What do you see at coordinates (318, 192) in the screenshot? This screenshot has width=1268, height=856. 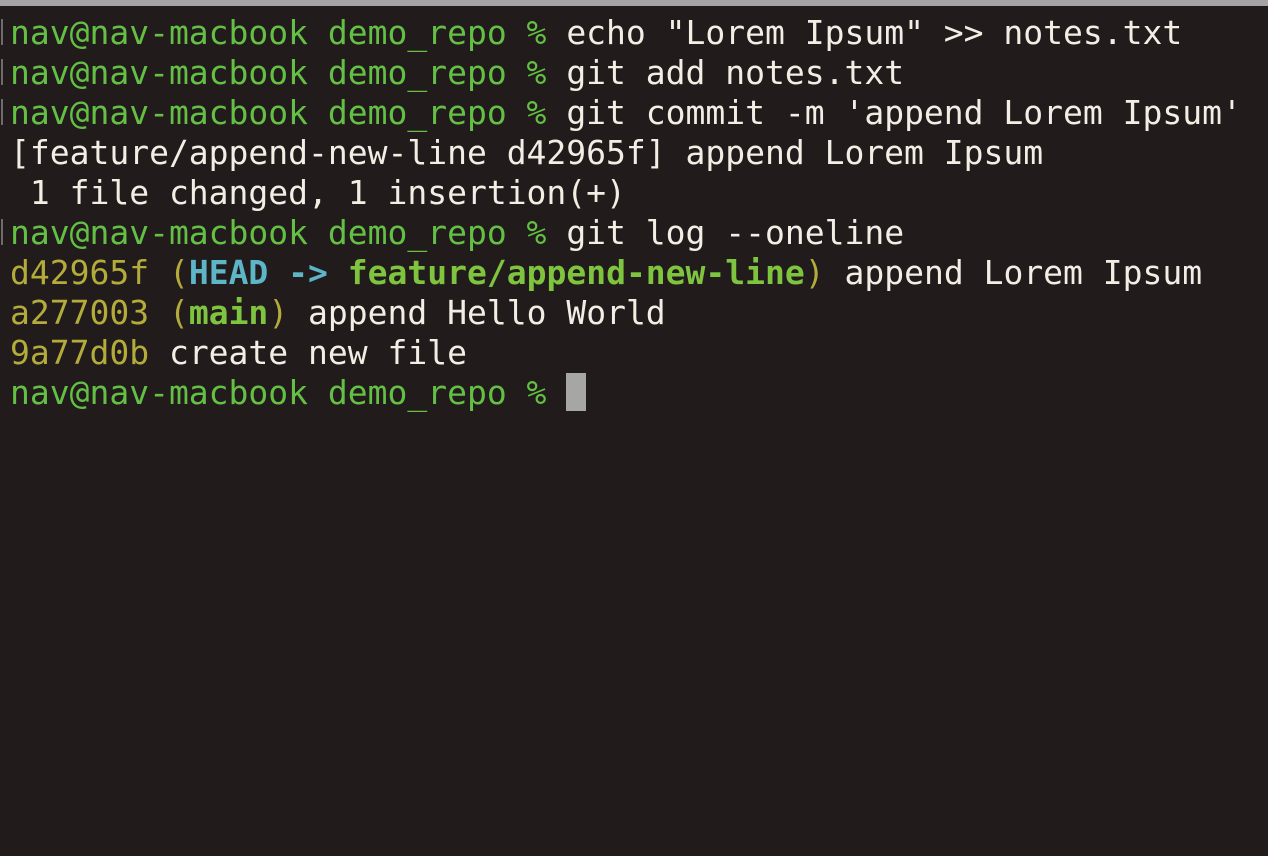 I see `commit-stats-output: 1 file changed, 1 insertion(+)` at bounding box center [318, 192].